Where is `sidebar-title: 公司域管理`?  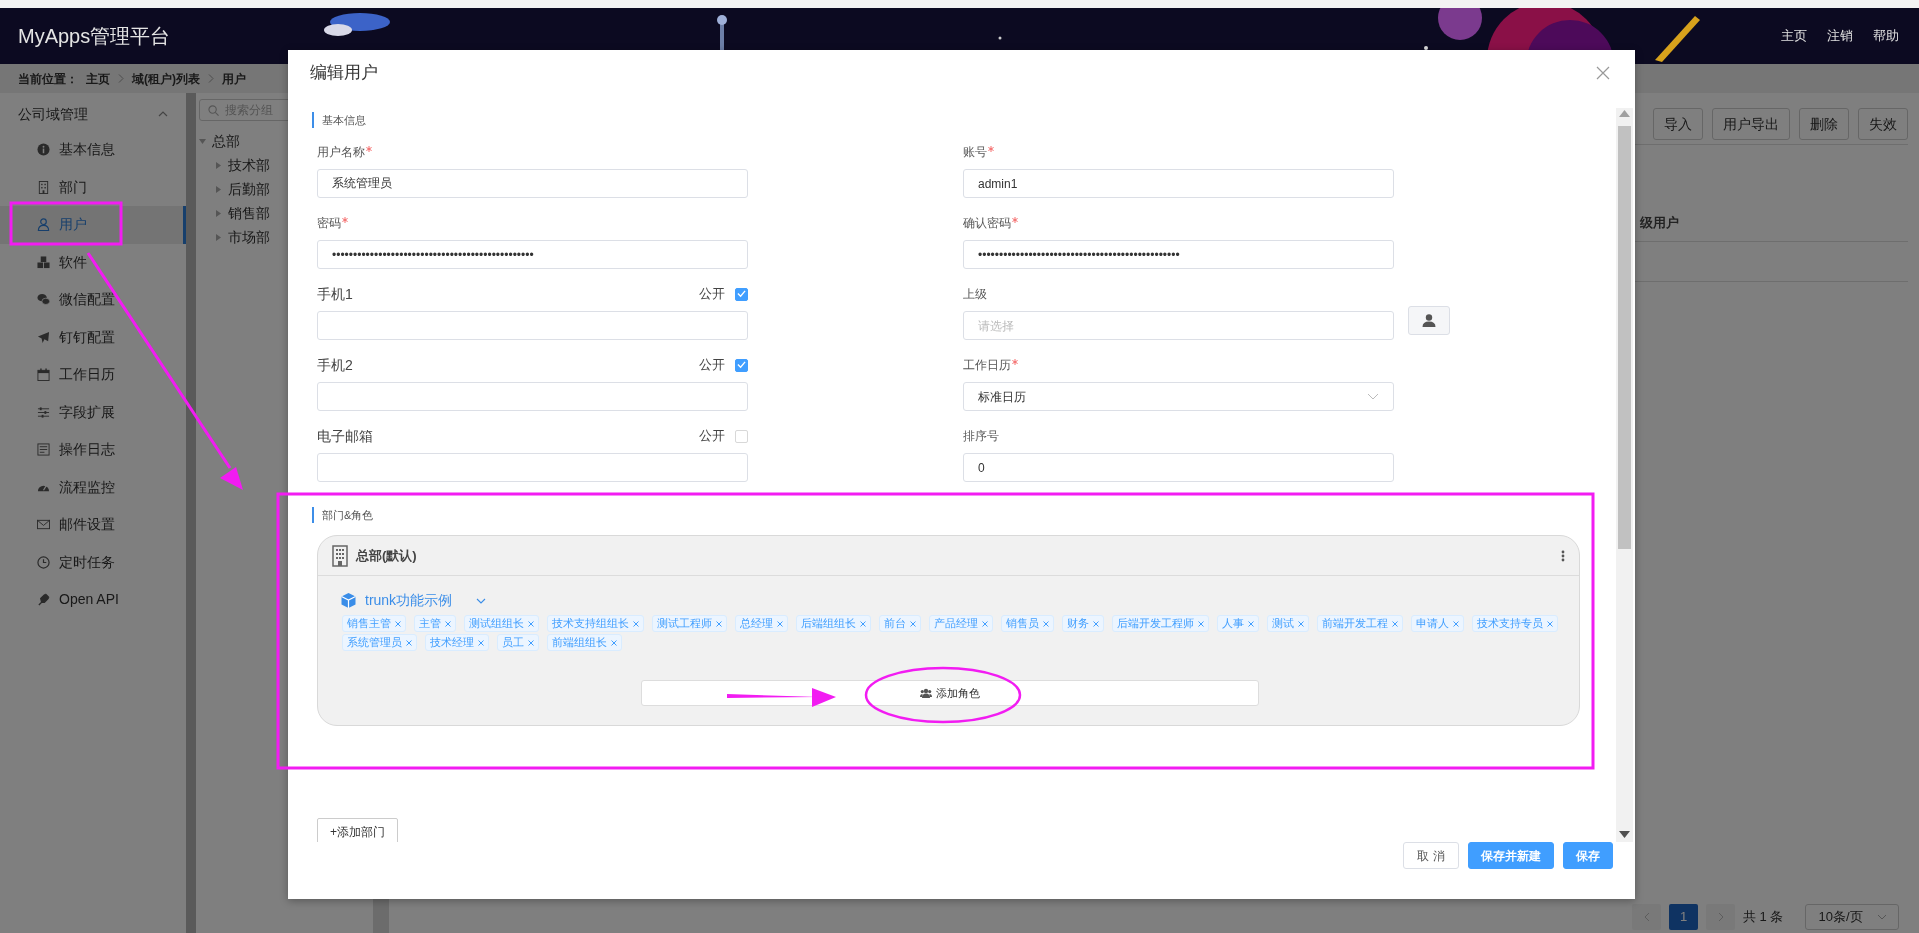 sidebar-title: 公司域管理 is located at coordinates (53, 114).